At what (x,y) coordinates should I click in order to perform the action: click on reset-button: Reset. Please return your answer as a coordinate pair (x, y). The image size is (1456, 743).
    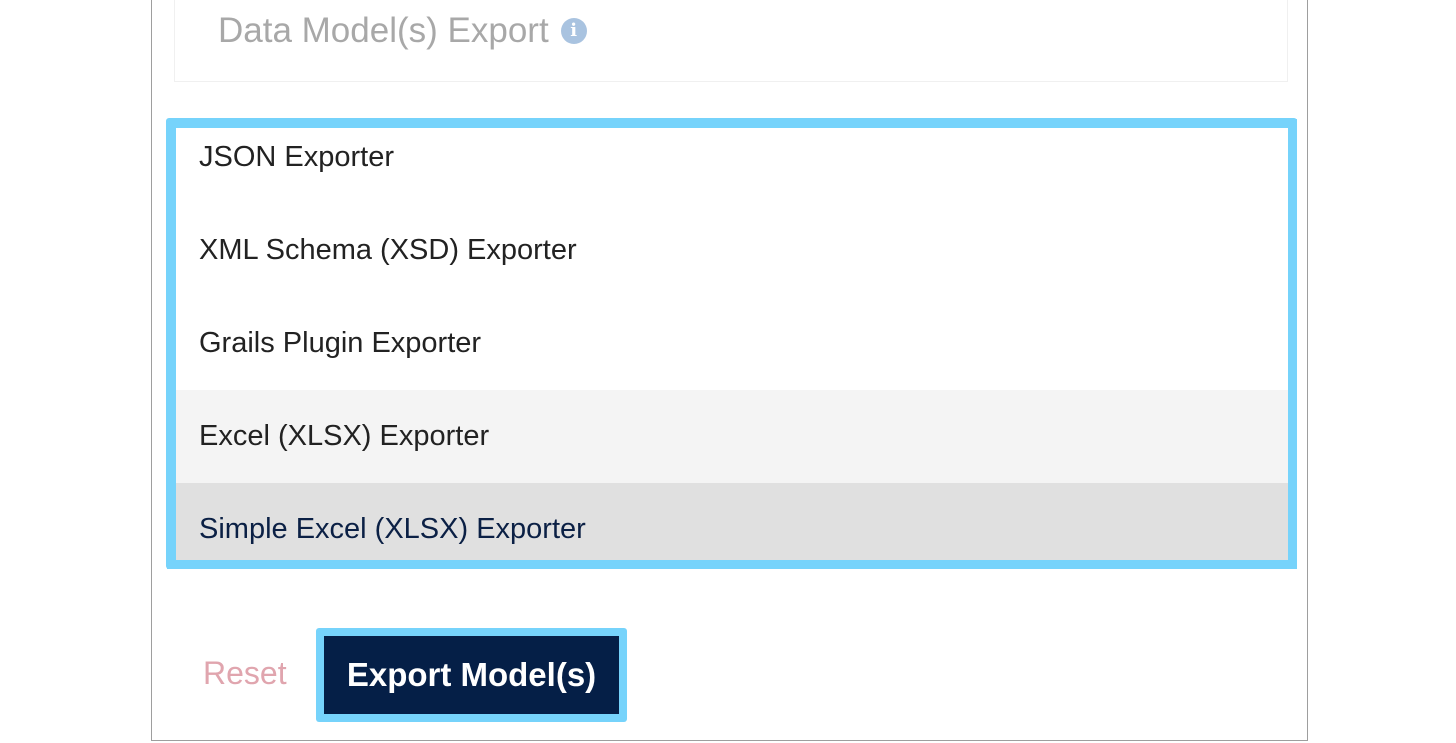
    Looking at the image, I should click on (245, 673).